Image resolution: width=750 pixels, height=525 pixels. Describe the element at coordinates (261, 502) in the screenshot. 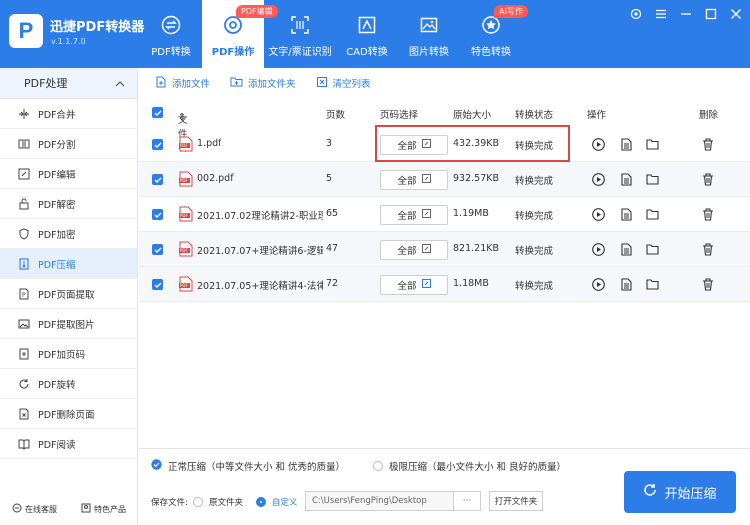

I see `radio-checked` at that location.